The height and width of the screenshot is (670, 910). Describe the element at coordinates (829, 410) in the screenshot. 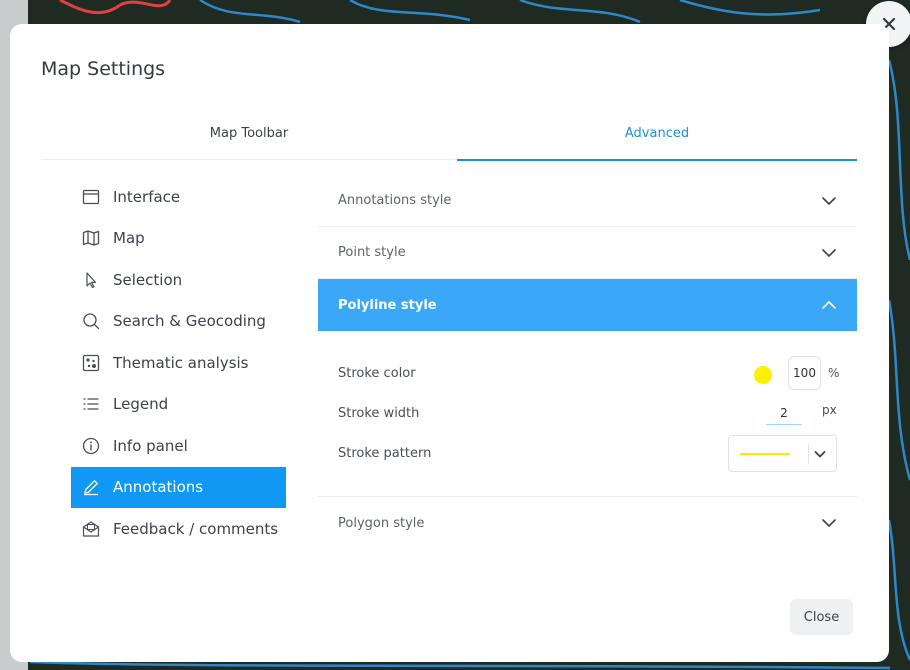

I see `width-unit: px` at that location.